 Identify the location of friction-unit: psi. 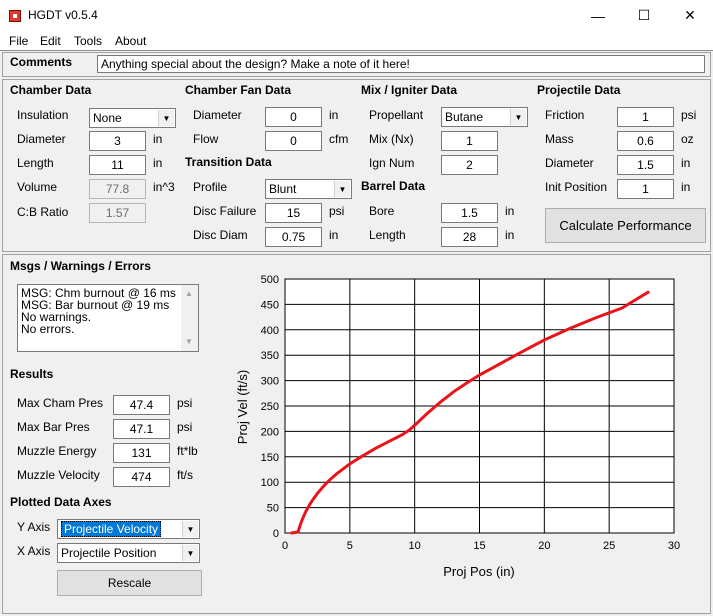
(689, 115).